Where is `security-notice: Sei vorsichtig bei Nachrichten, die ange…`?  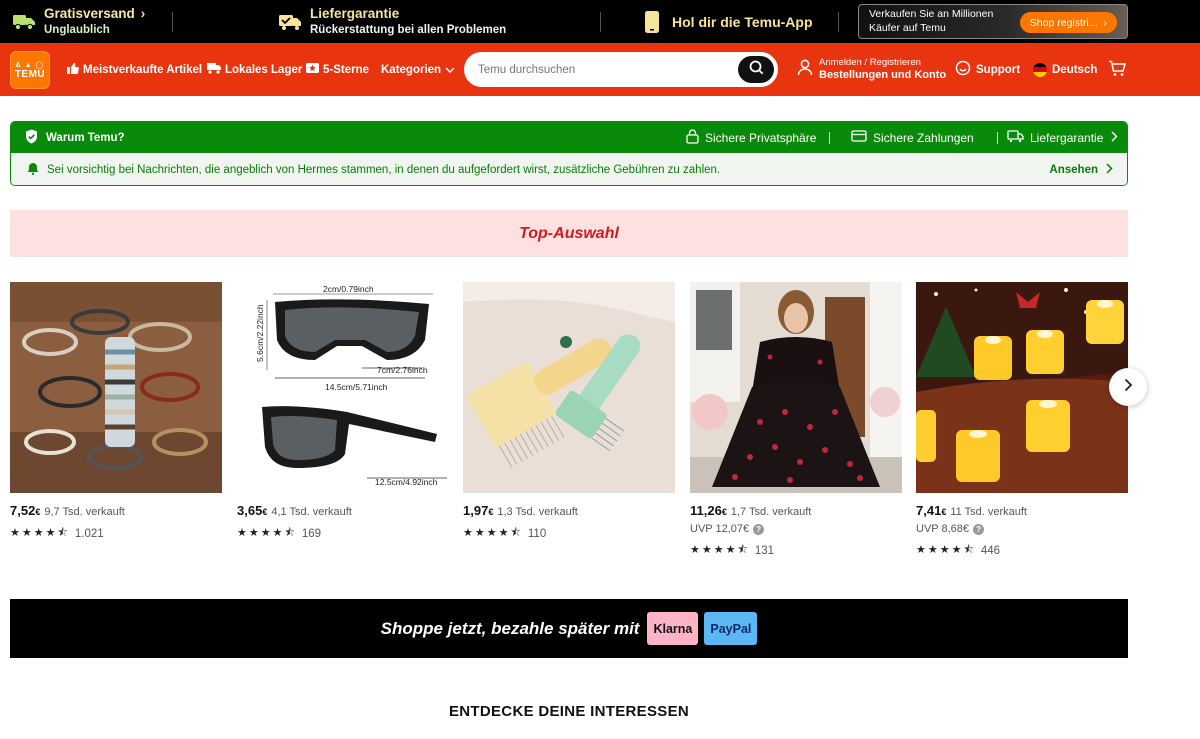
security-notice: Sei vorsichtig bei Nachrichten, die ange… is located at coordinates (569, 169).